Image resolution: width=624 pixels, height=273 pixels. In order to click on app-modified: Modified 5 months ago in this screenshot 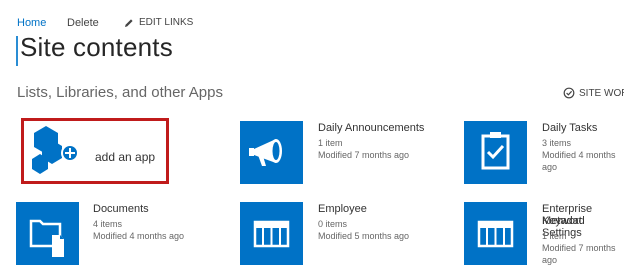, I will do `click(364, 236)`.